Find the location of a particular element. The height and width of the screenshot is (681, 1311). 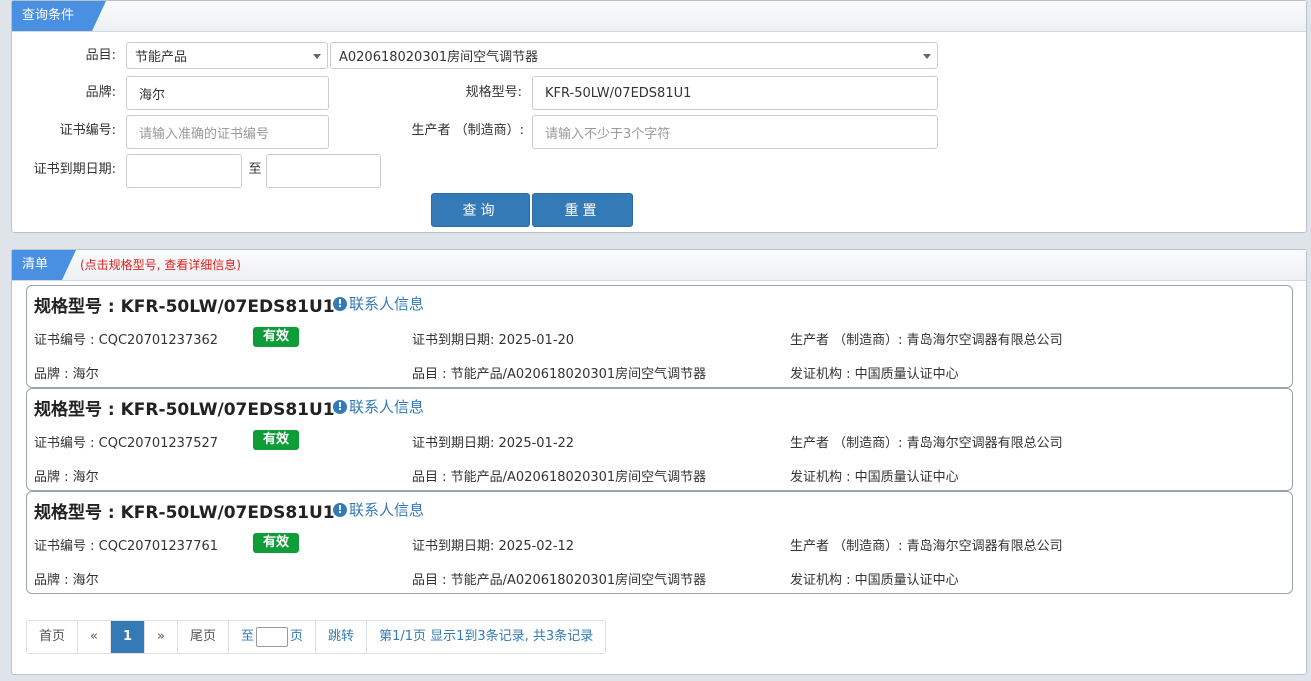

search-panel-tab: 查询条件 is located at coordinates (59, 16).